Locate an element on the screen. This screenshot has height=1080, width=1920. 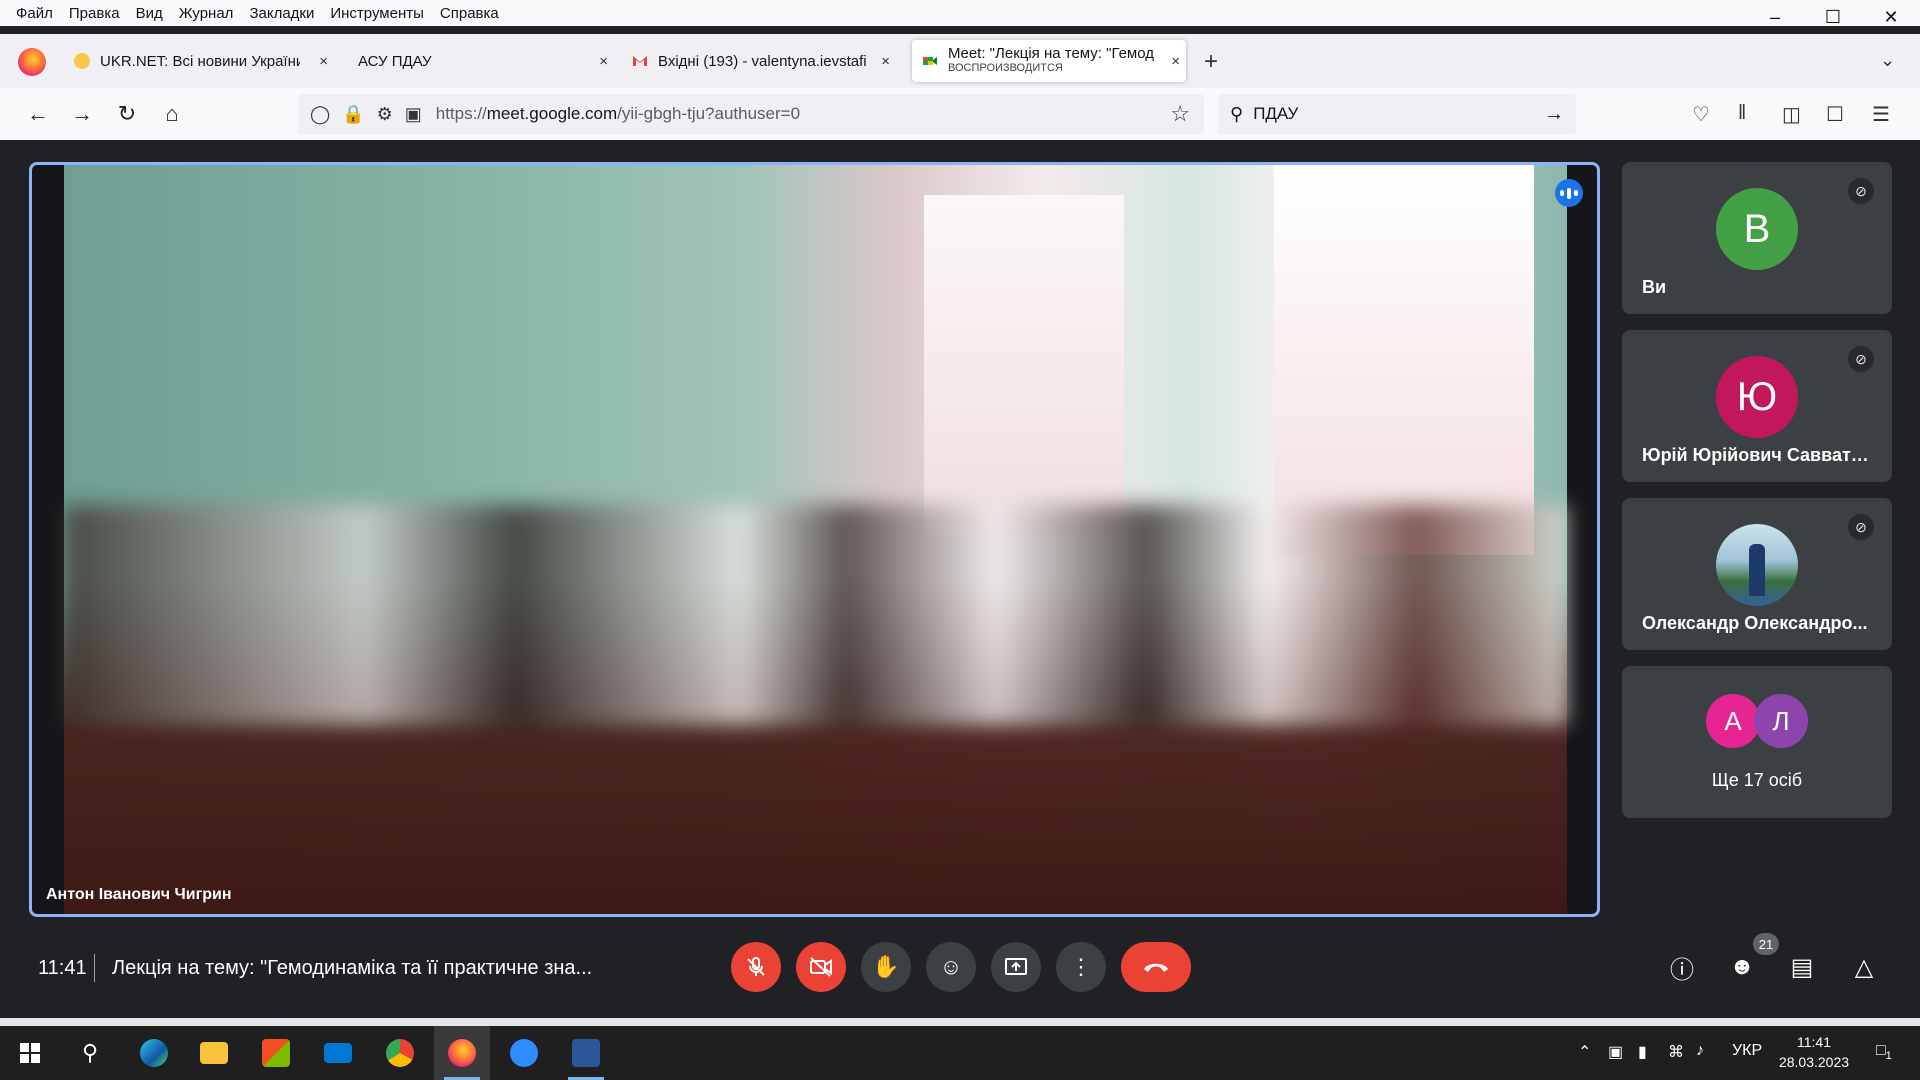
camera-off-icon is located at coordinates (821, 967).